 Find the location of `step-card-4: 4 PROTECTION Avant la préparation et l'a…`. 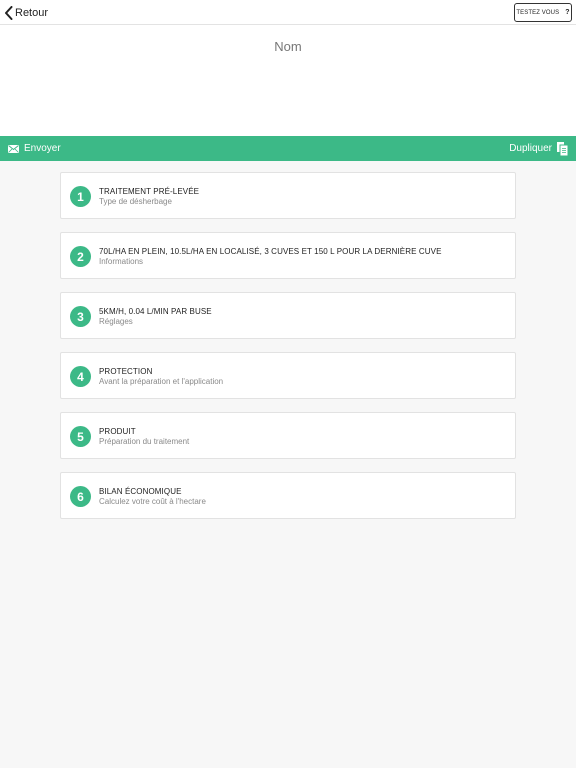

step-card-4: 4 PROTECTION Avant la préparation et l'a… is located at coordinates (288, 375).